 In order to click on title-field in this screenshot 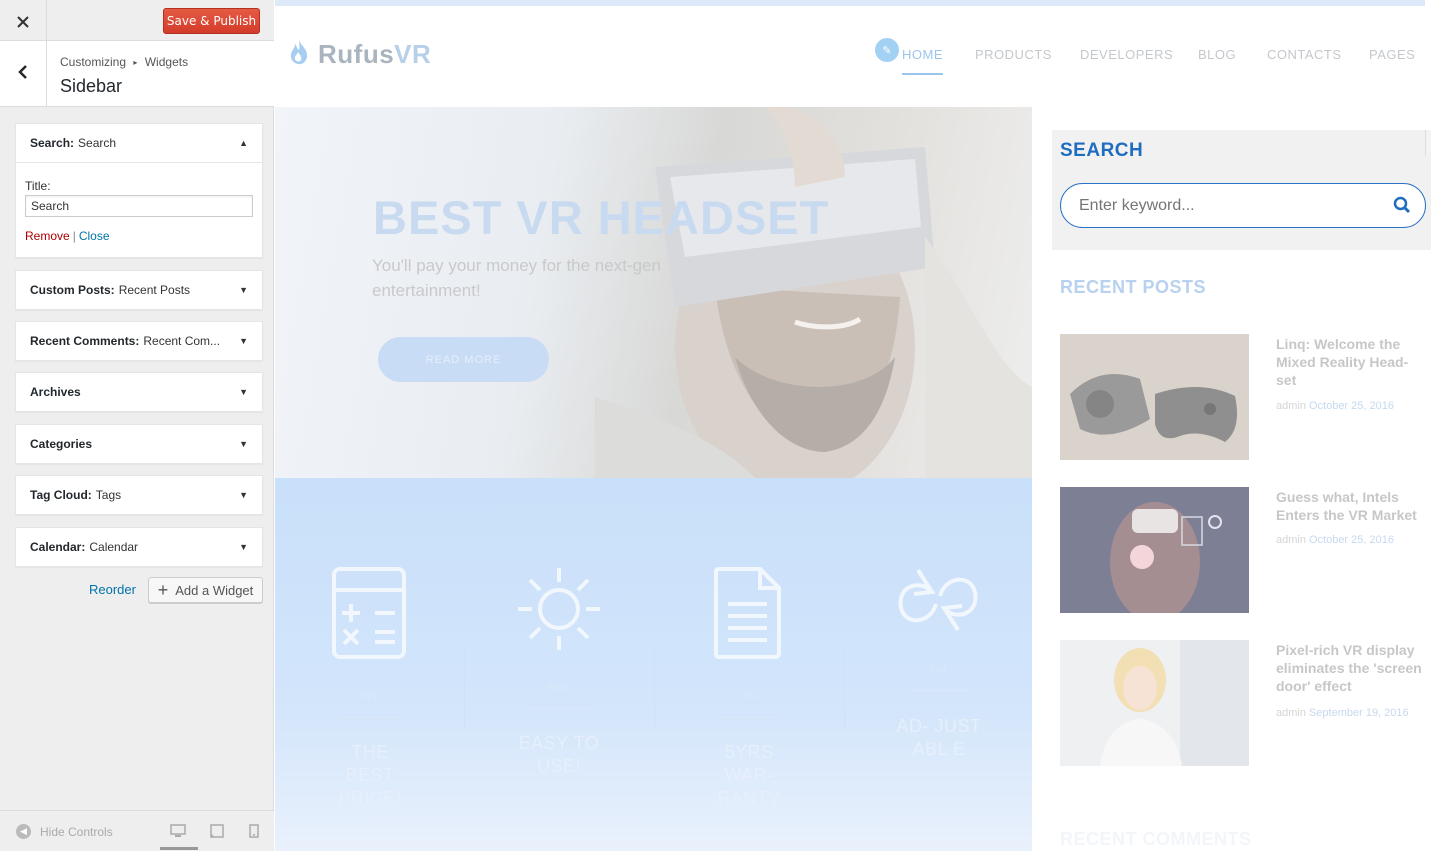, I will do `click(139, 206)`.